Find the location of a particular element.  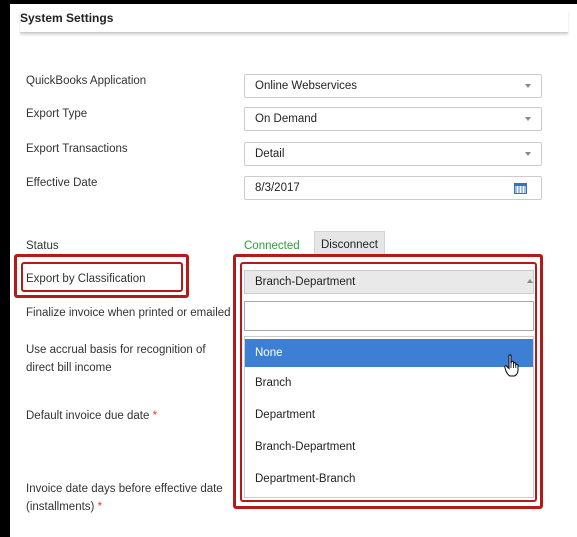

default-due-date-label: Default invoice due date * is located at coordinates (91, 416).